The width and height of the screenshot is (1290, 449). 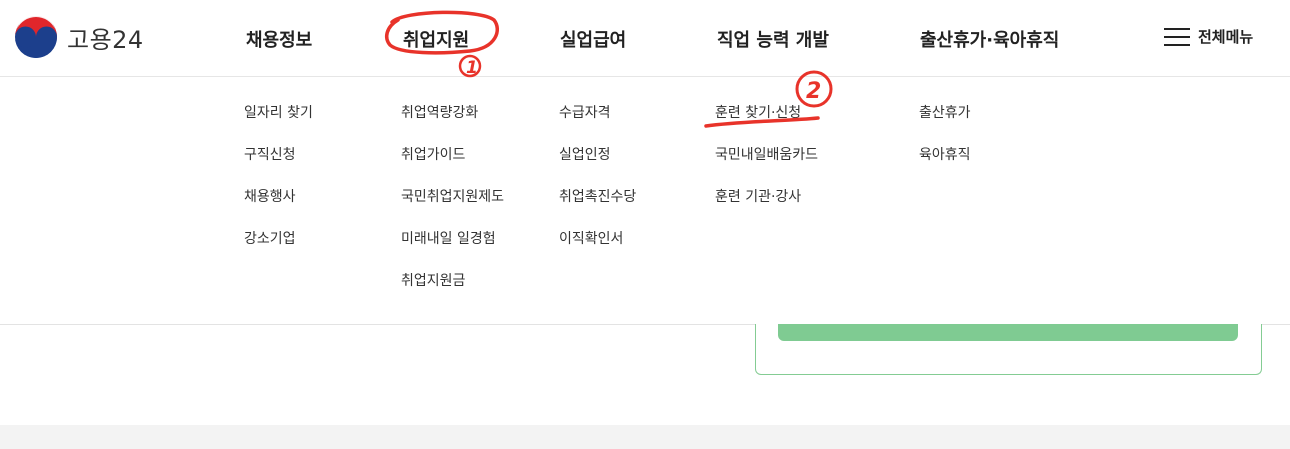 I want to click on footer-band, so click(x=645, y=437).